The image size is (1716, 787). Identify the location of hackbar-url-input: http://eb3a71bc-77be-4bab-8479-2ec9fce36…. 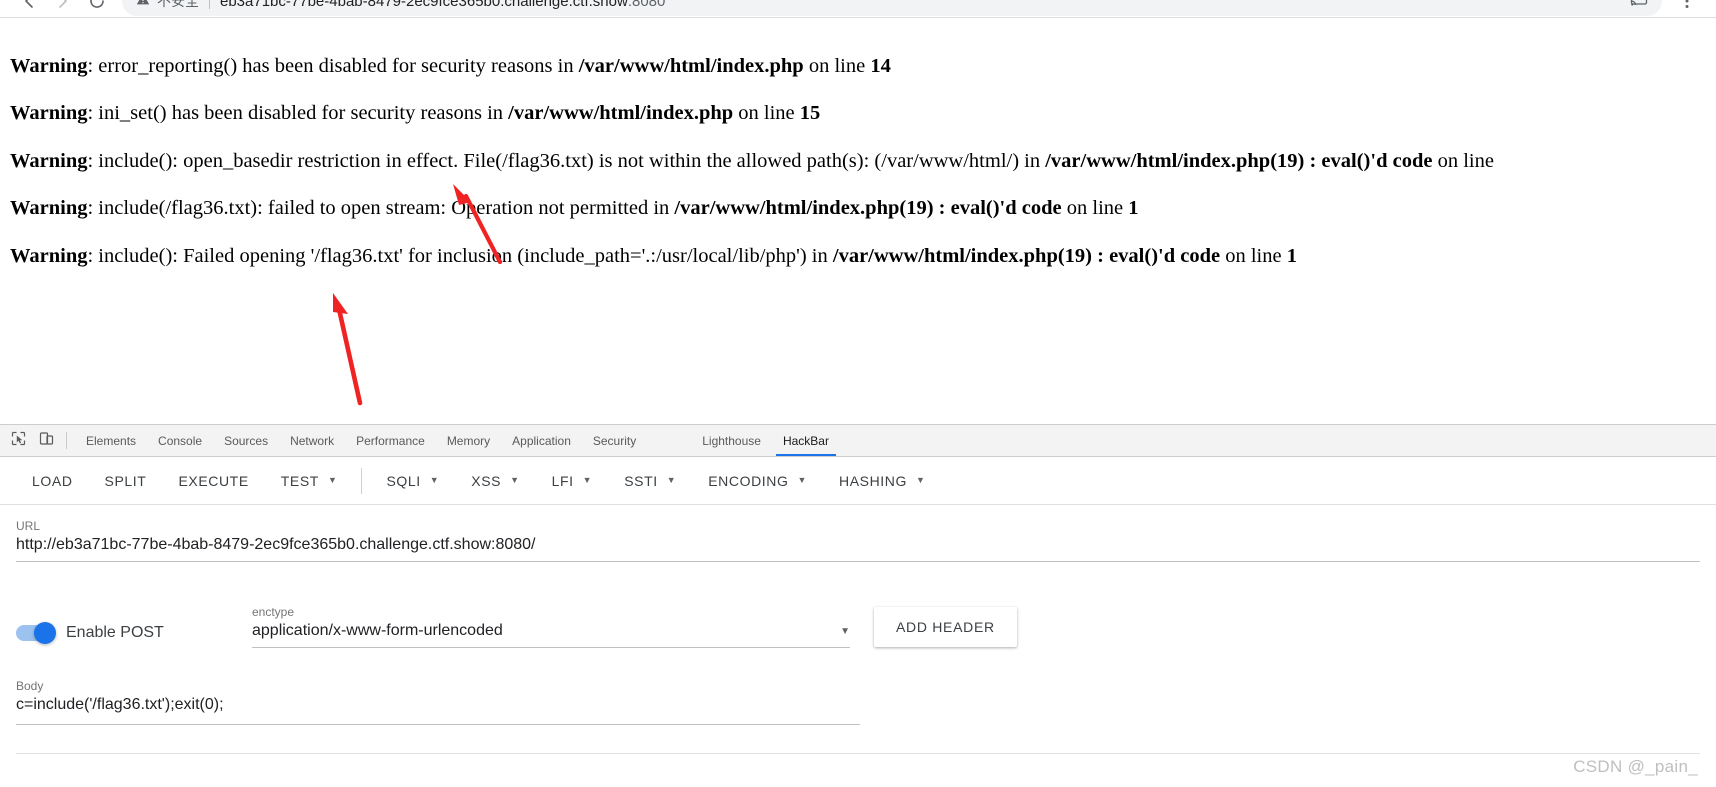
(858, 549).